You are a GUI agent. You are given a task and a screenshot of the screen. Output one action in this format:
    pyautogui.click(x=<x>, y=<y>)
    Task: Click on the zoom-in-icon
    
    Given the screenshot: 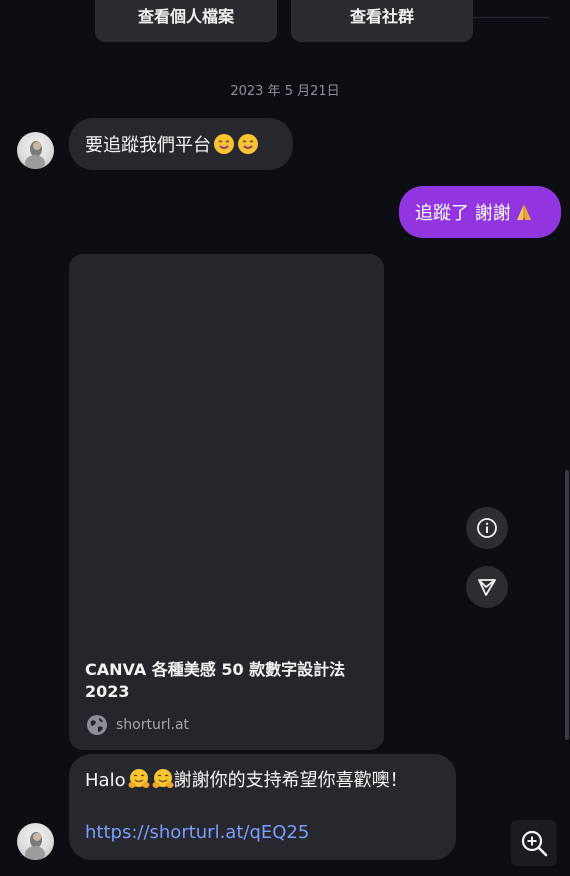 What is the action you would take?
    pyautogui.click(x=534, y=843)
    